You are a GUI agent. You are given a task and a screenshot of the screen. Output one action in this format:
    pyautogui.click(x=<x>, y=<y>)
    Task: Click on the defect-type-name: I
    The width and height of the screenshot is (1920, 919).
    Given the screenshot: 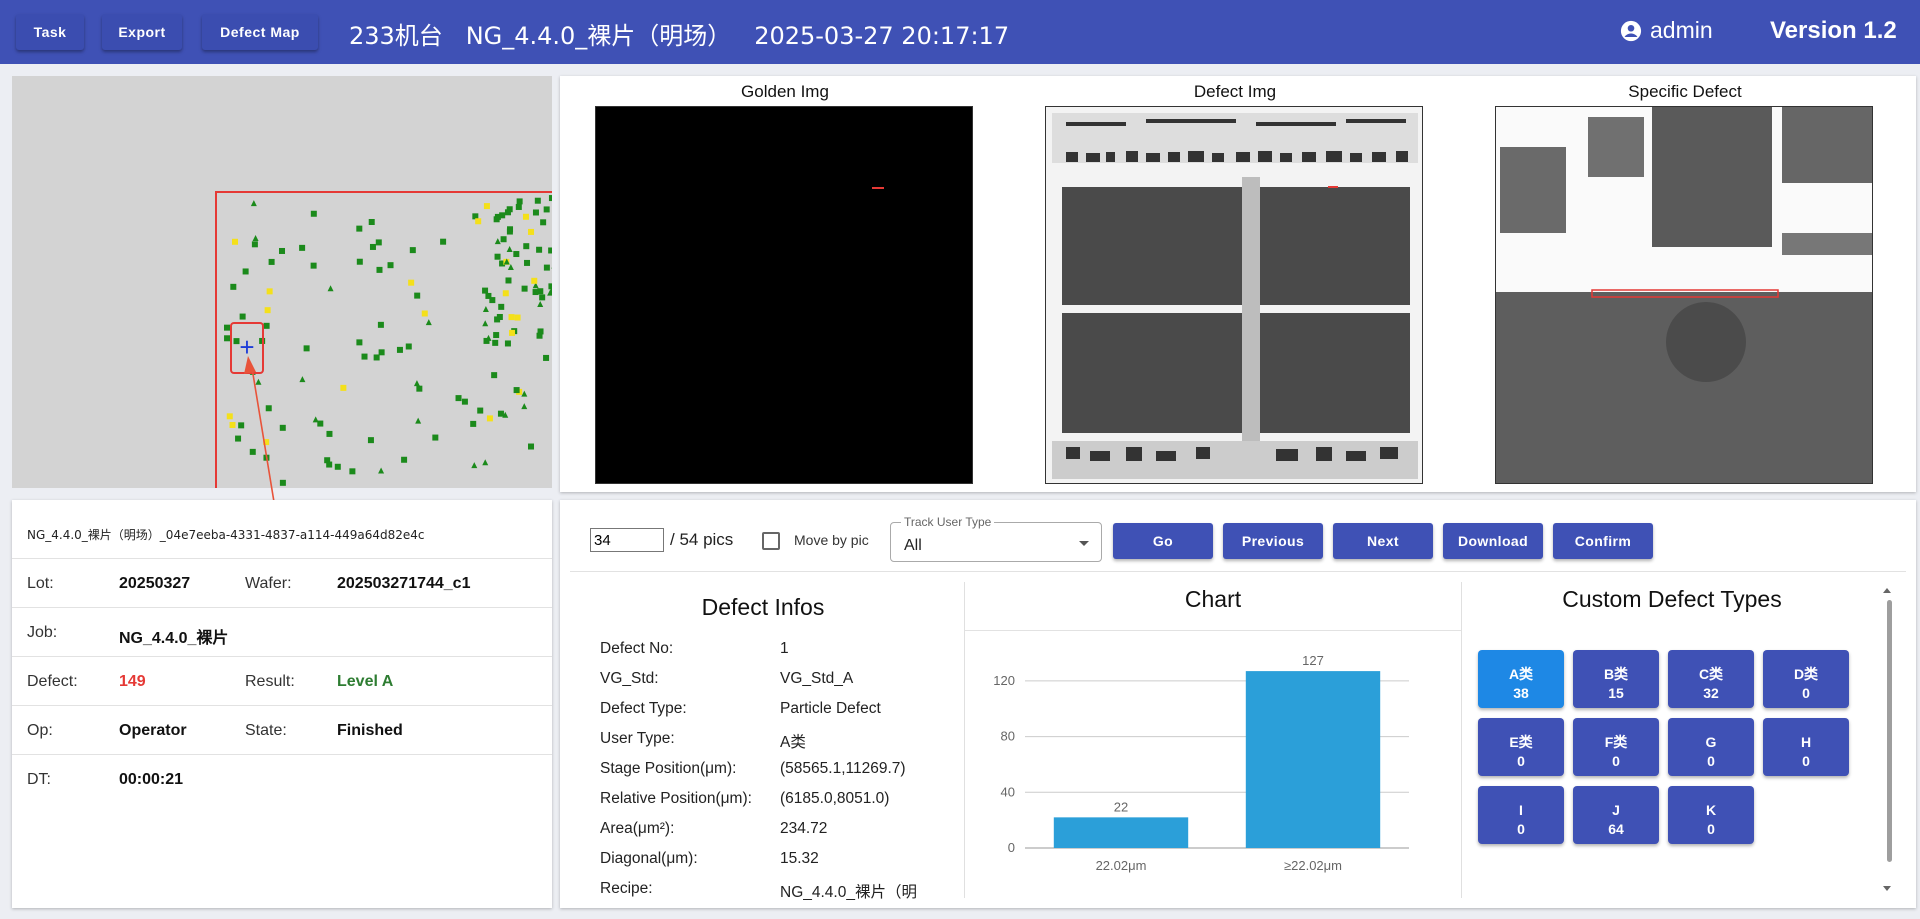 What is the action you would take?
    pyautogui.click(x=1521, y=809)
    